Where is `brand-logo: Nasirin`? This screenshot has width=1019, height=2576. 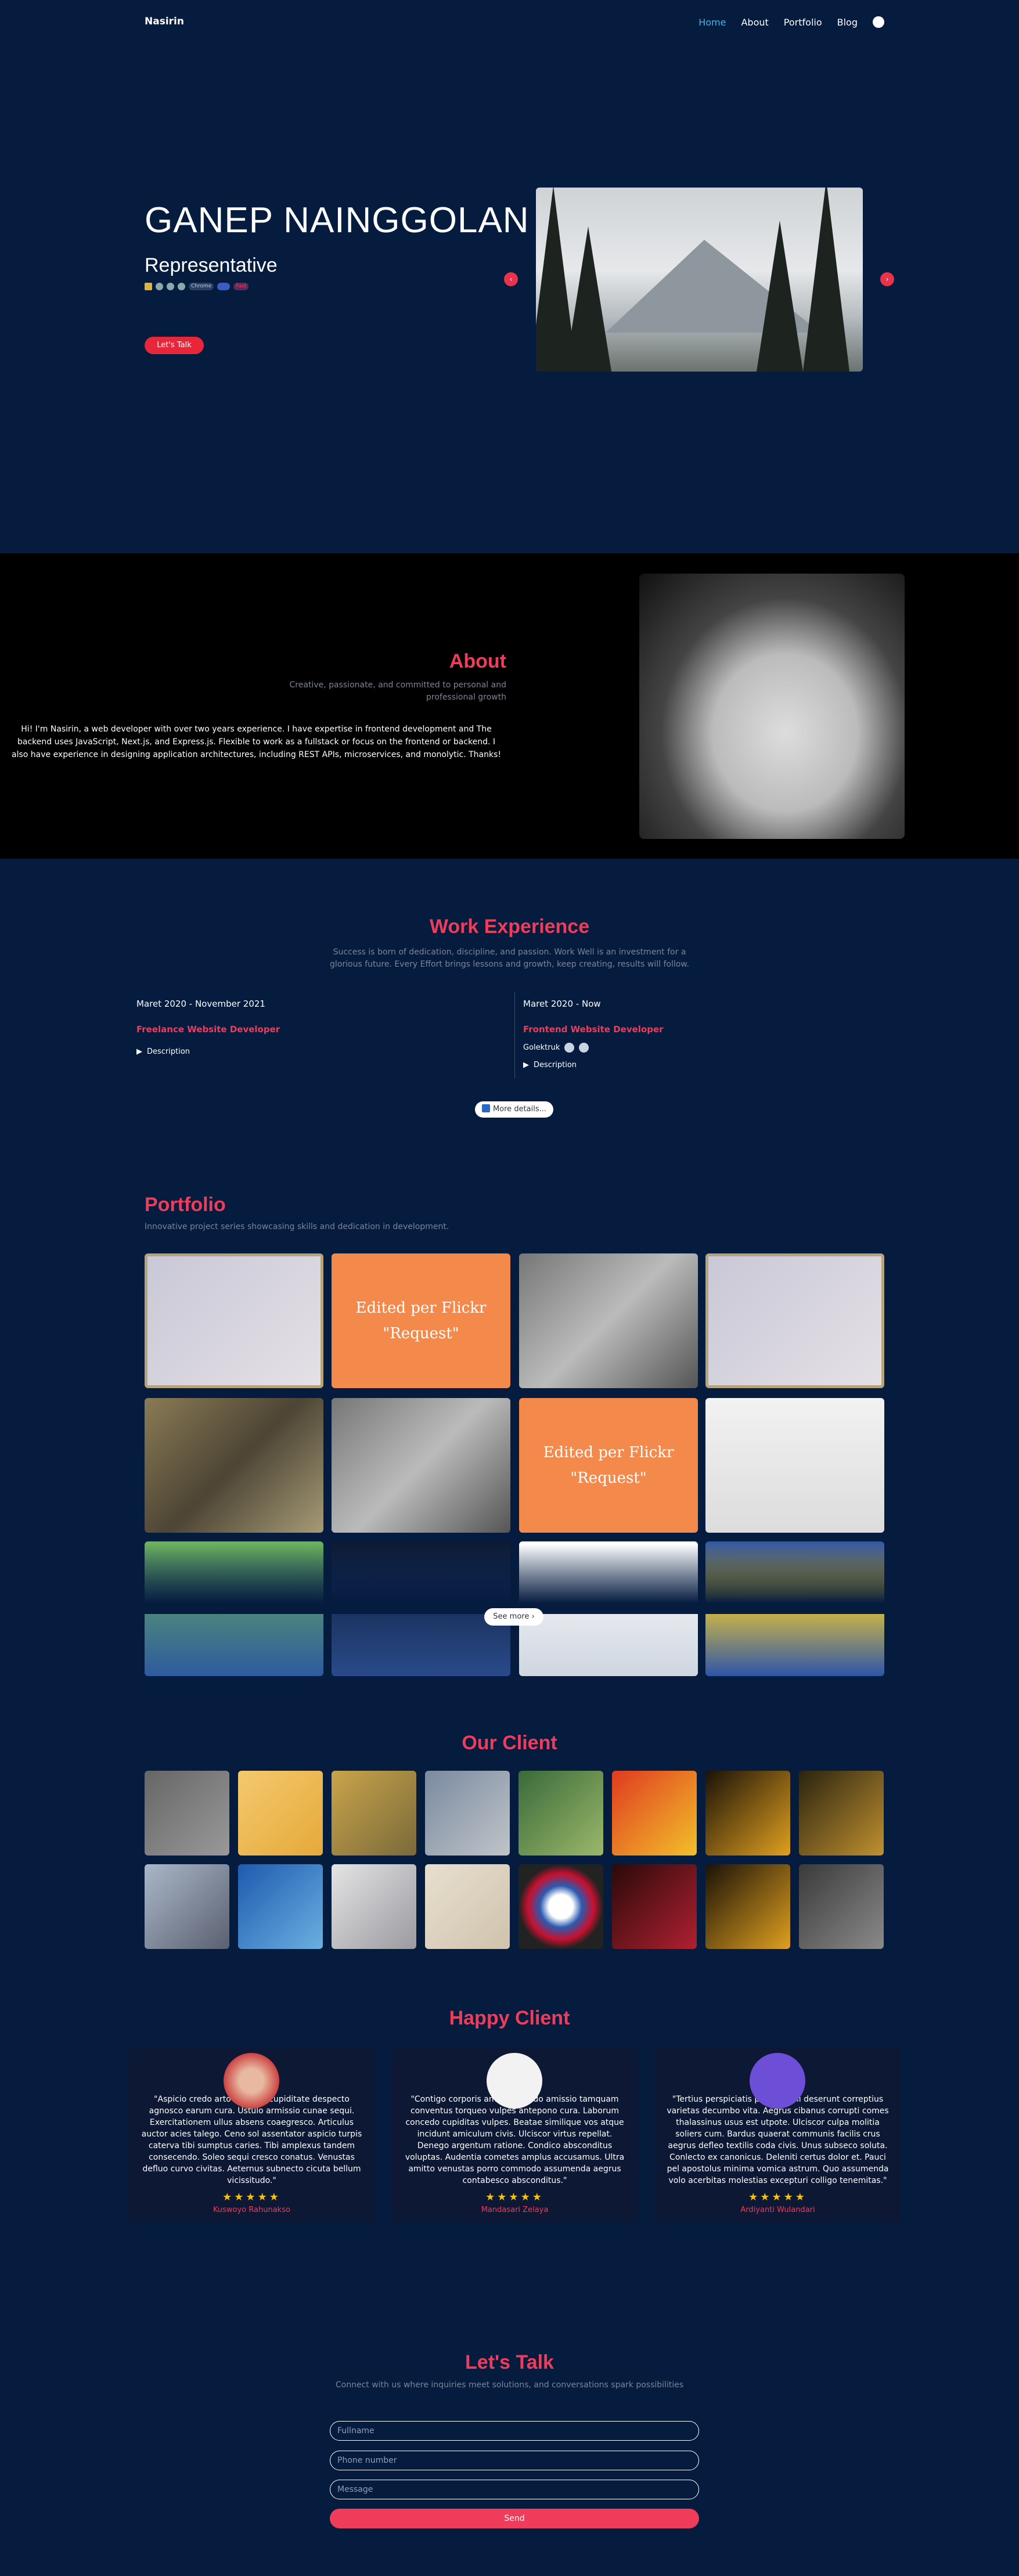
brand-logo: Nasirin is located at coordinates (164, 21).